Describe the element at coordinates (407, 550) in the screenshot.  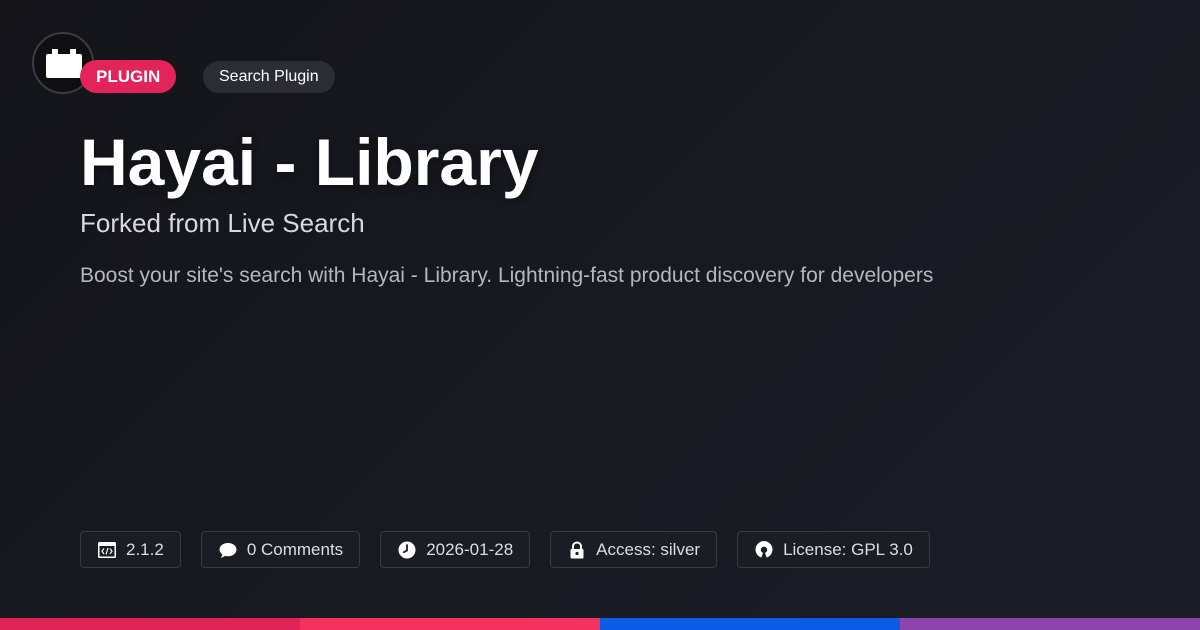
I see `clock-icon` at that location.